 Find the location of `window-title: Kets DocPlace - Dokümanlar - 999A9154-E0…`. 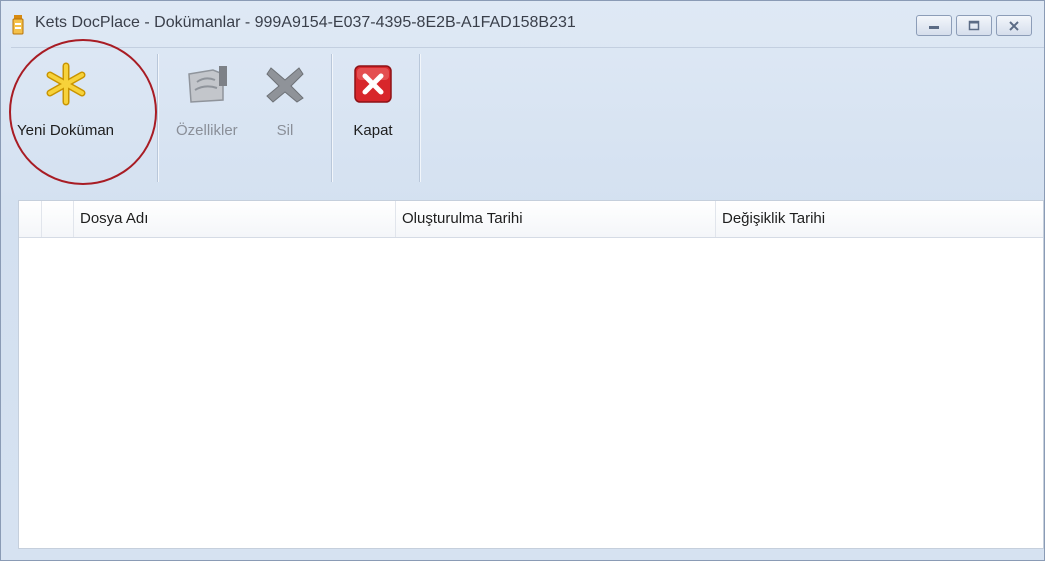

window-title: Kets DocPlace - Dokümanlar - 999A9154-E0… is located at coordinates (305, 22).